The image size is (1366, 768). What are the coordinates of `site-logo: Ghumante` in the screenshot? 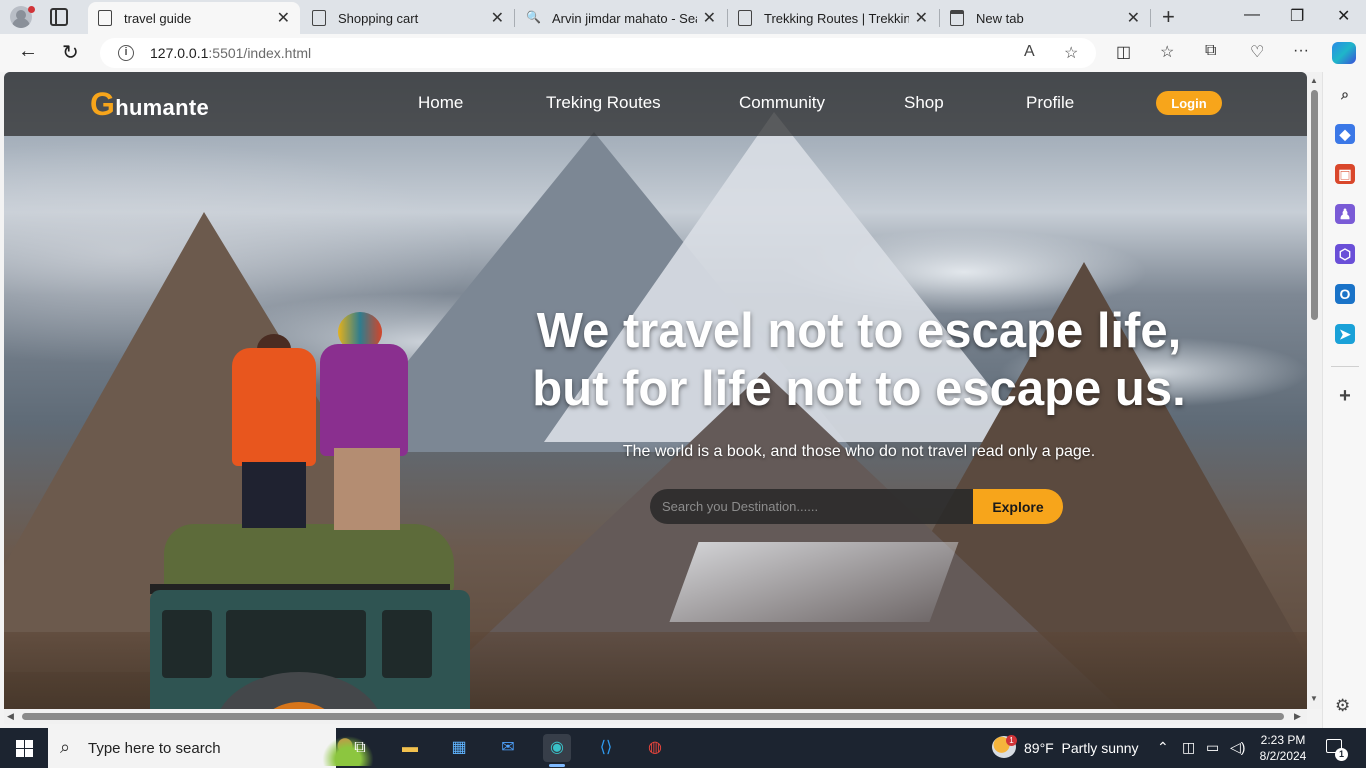 It's located at (149, 104).